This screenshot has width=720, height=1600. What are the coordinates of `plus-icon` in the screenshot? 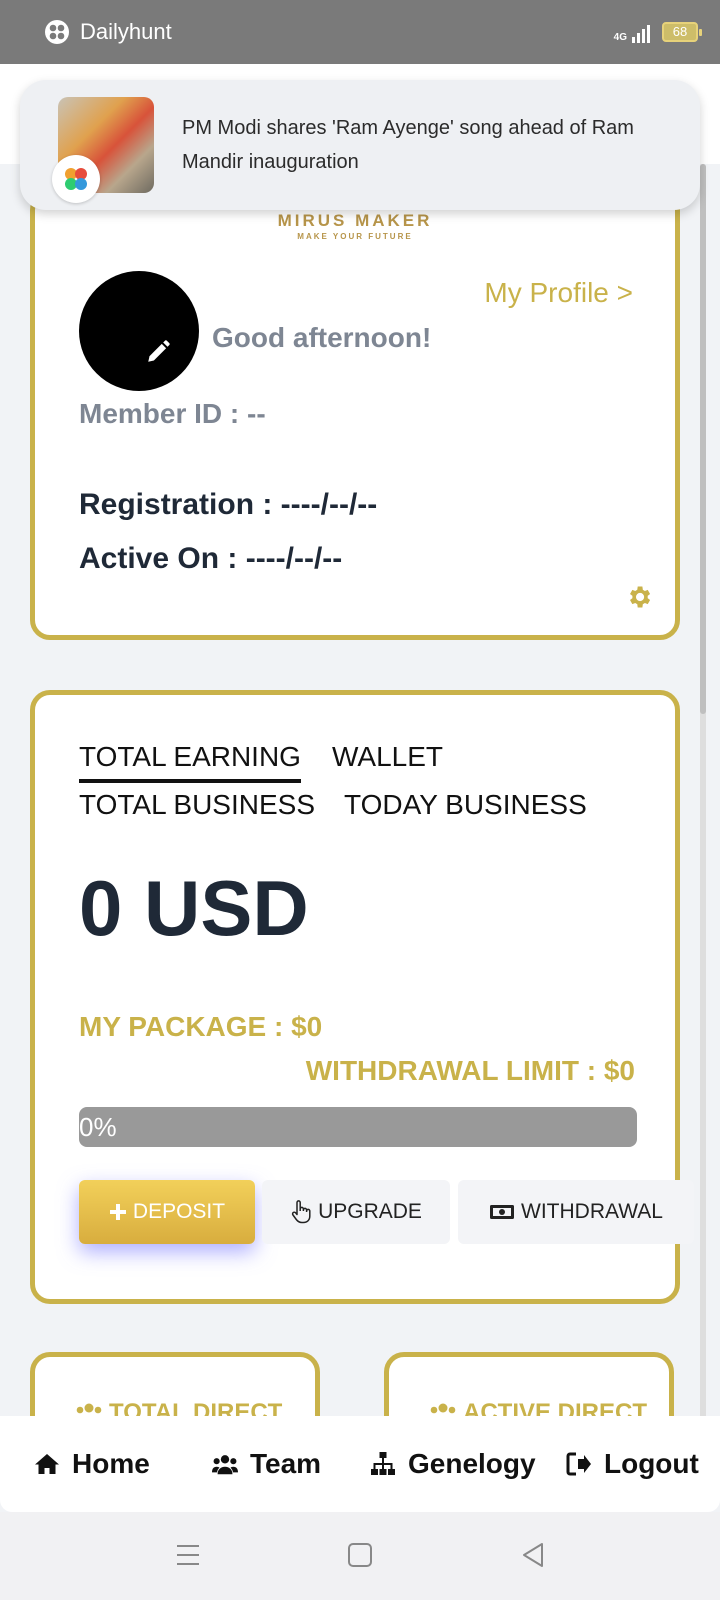 It's located at (117, 1212).